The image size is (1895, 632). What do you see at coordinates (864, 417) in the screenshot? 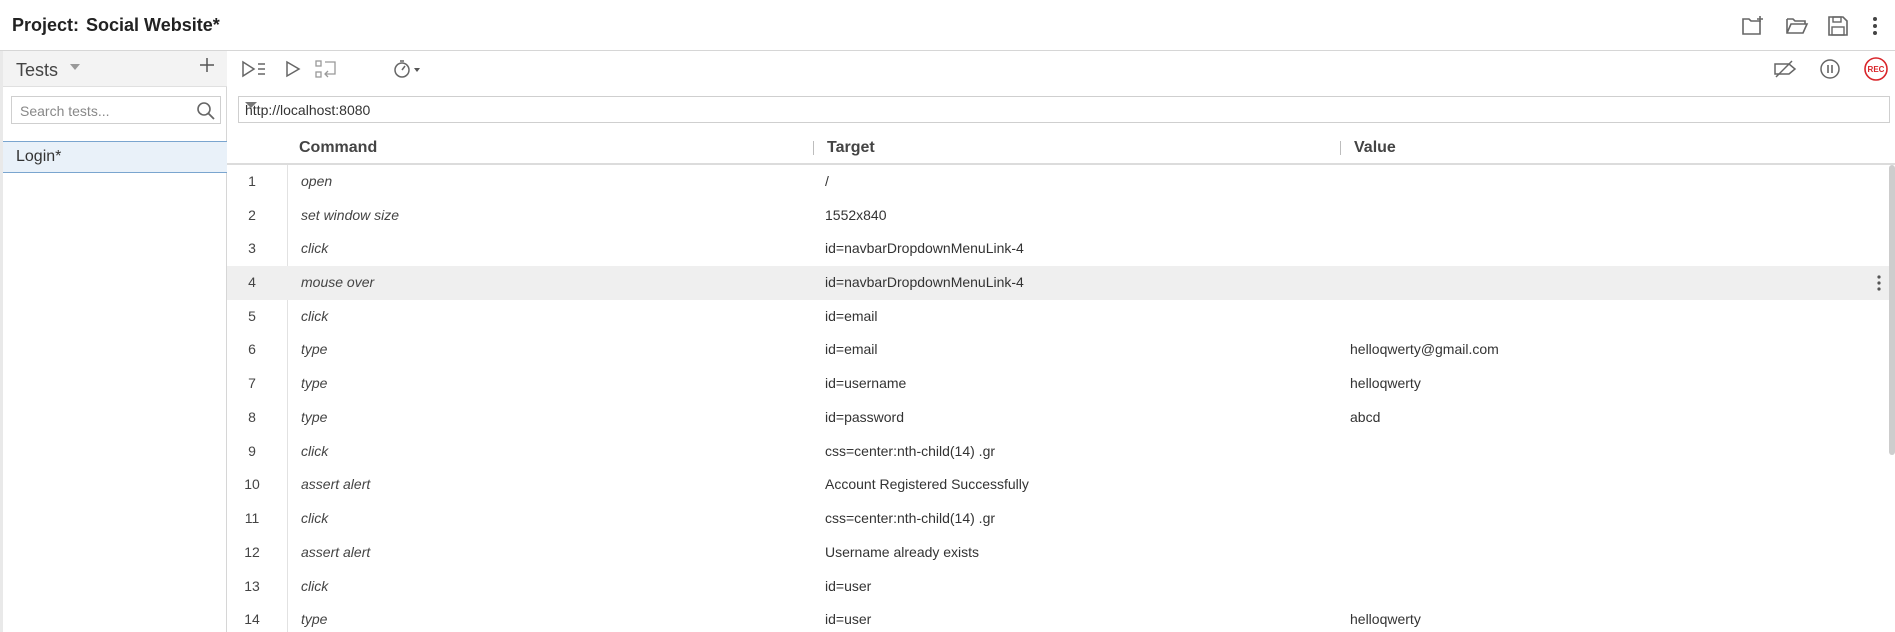
I see `row-target: id=password` at bounding box center [864, 417].